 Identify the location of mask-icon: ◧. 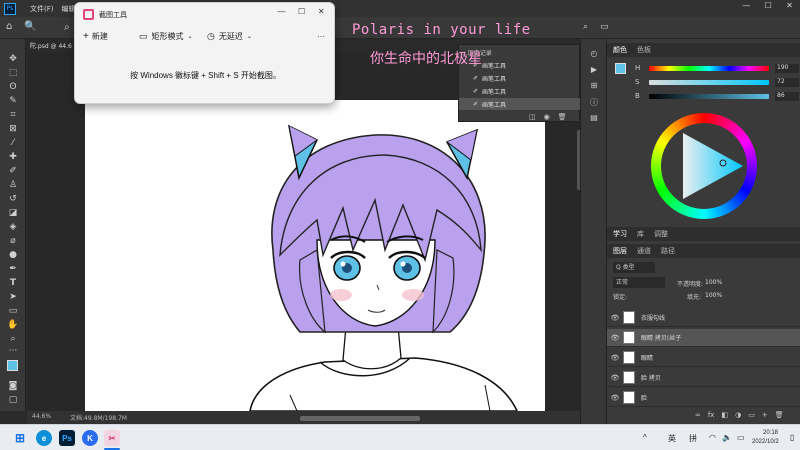
(724, 415).